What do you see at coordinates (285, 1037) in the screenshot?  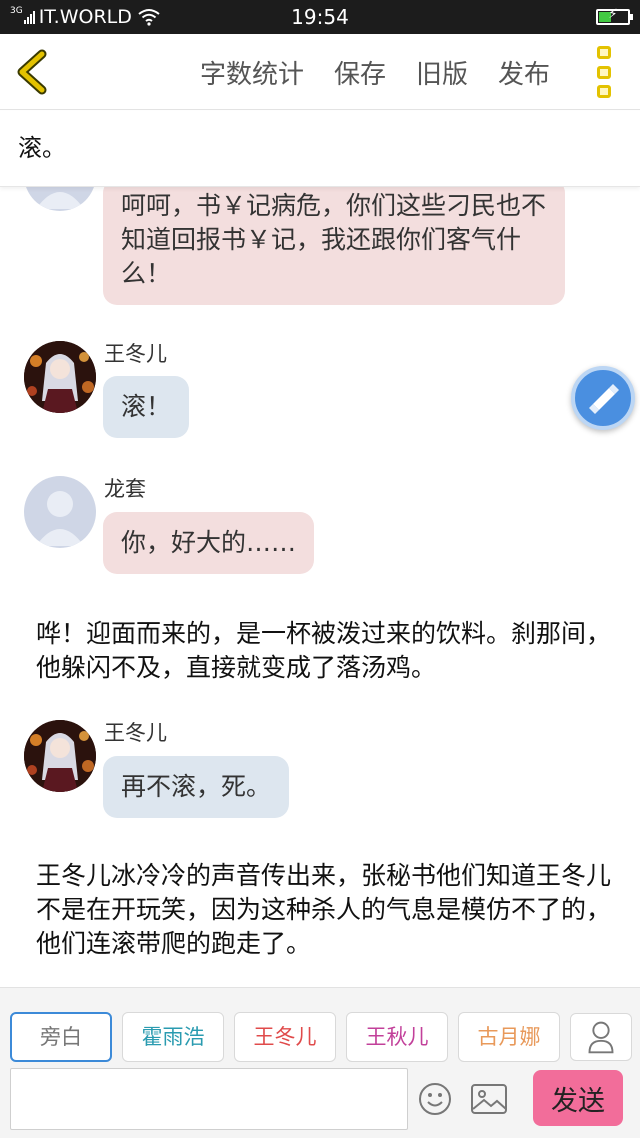 I see `character-chip: 王冬儿` at bounding box center [285, 1037].